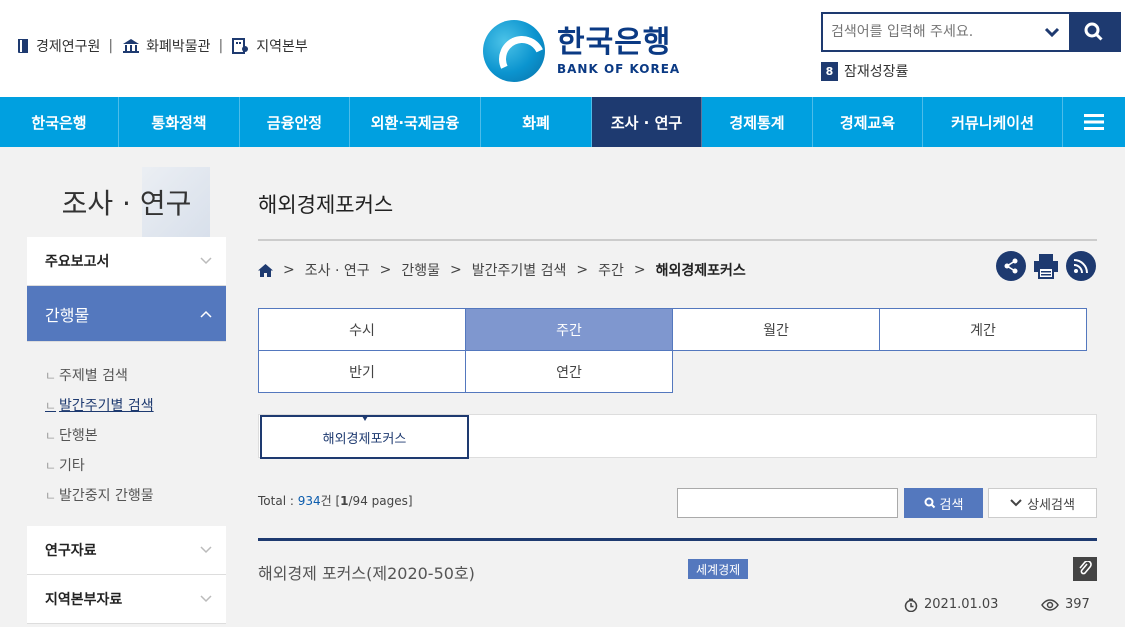 This screenshot has width=1125, height=627. I want to click on home-icon, so click(265, 270).